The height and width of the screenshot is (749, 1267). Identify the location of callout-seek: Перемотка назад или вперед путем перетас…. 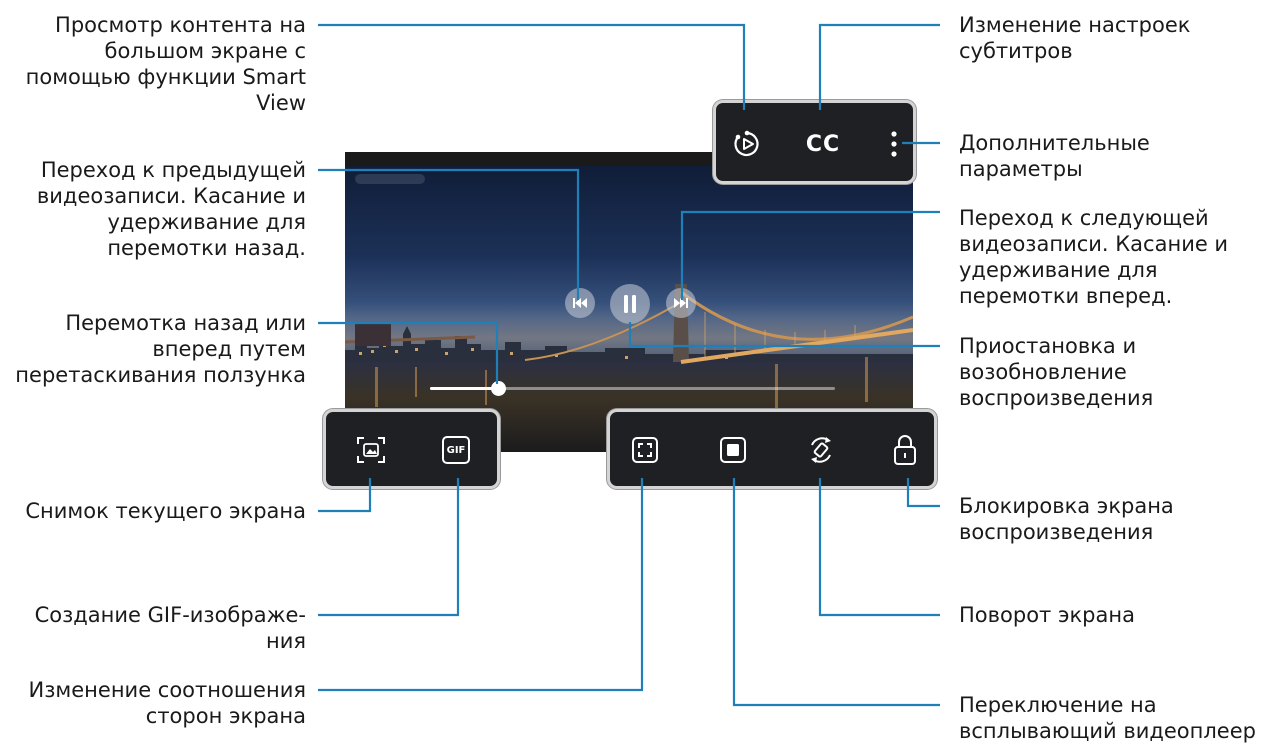
(160, 349).